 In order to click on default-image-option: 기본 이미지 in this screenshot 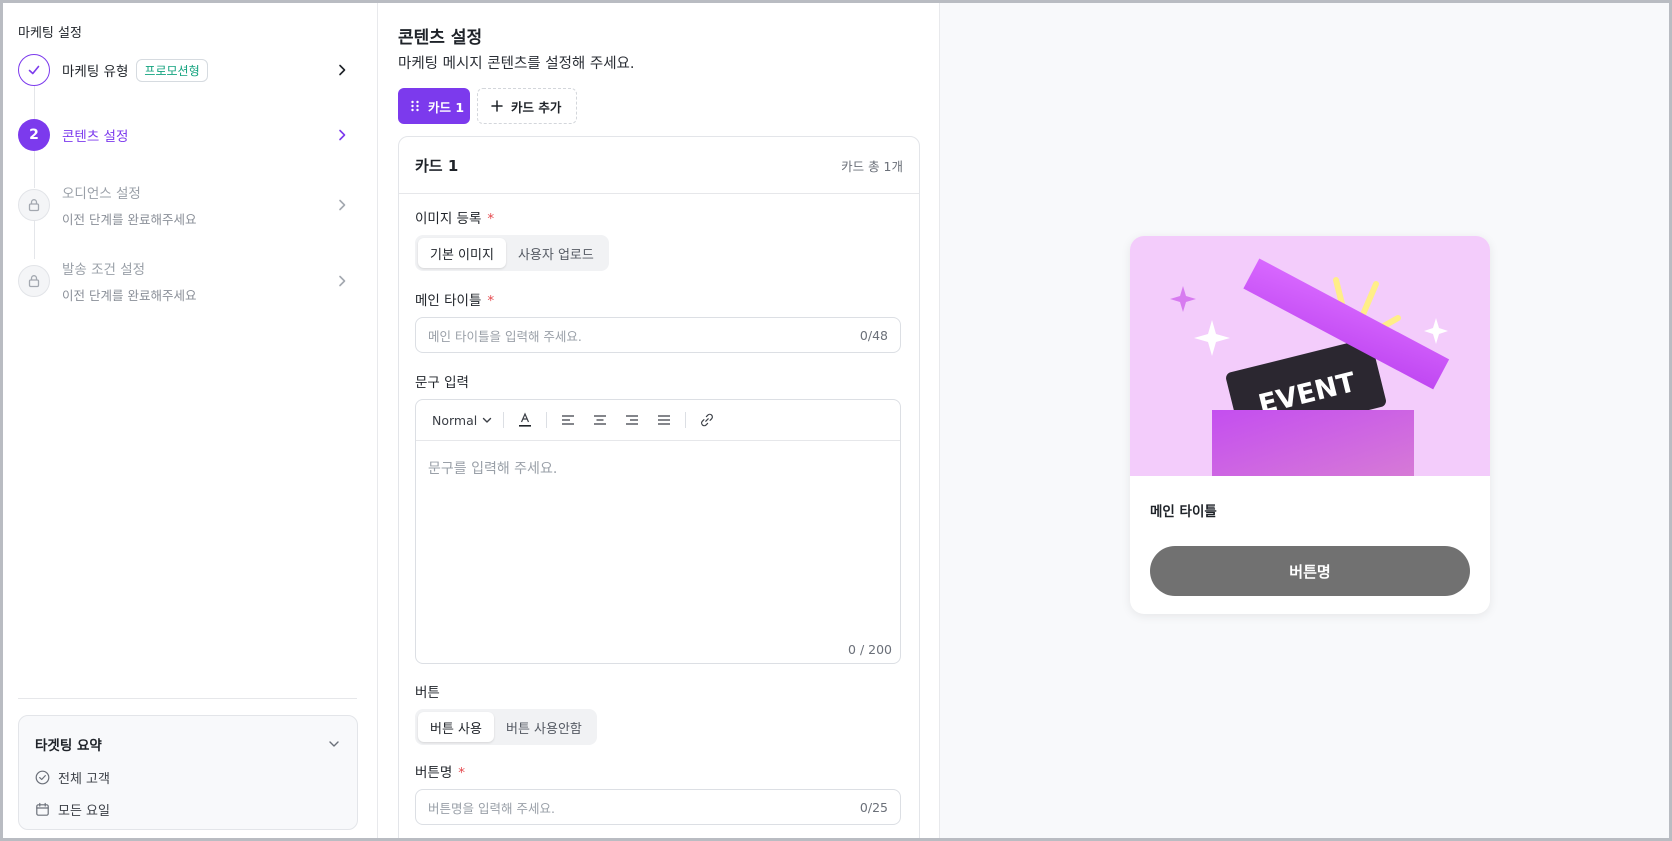, I will do `click(462, 253)`.